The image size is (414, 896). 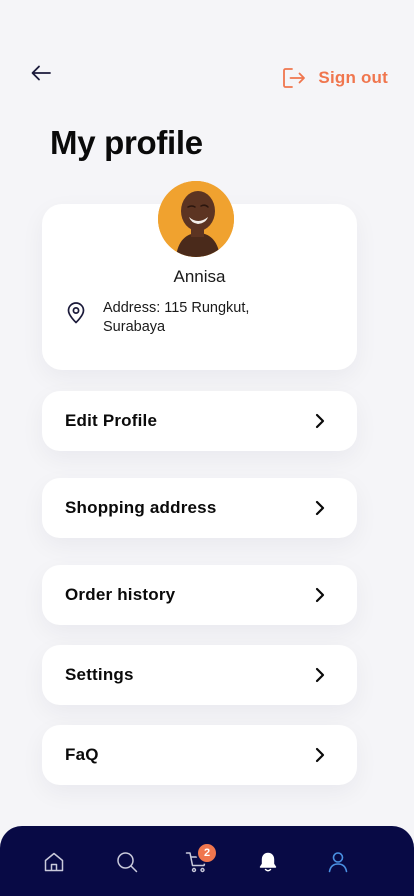 I want to click on menu-item-label: Edit Profile, so click(x=111, y=420).